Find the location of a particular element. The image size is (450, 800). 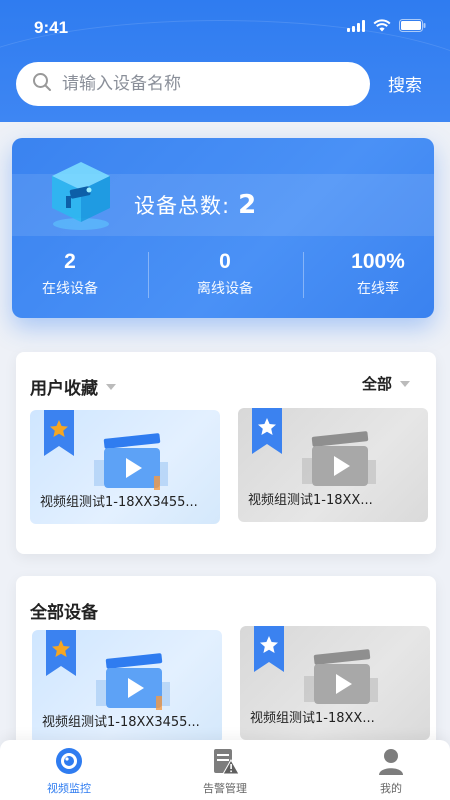

total-devices-label: 设备总数: is located at coordinates (182, 206).